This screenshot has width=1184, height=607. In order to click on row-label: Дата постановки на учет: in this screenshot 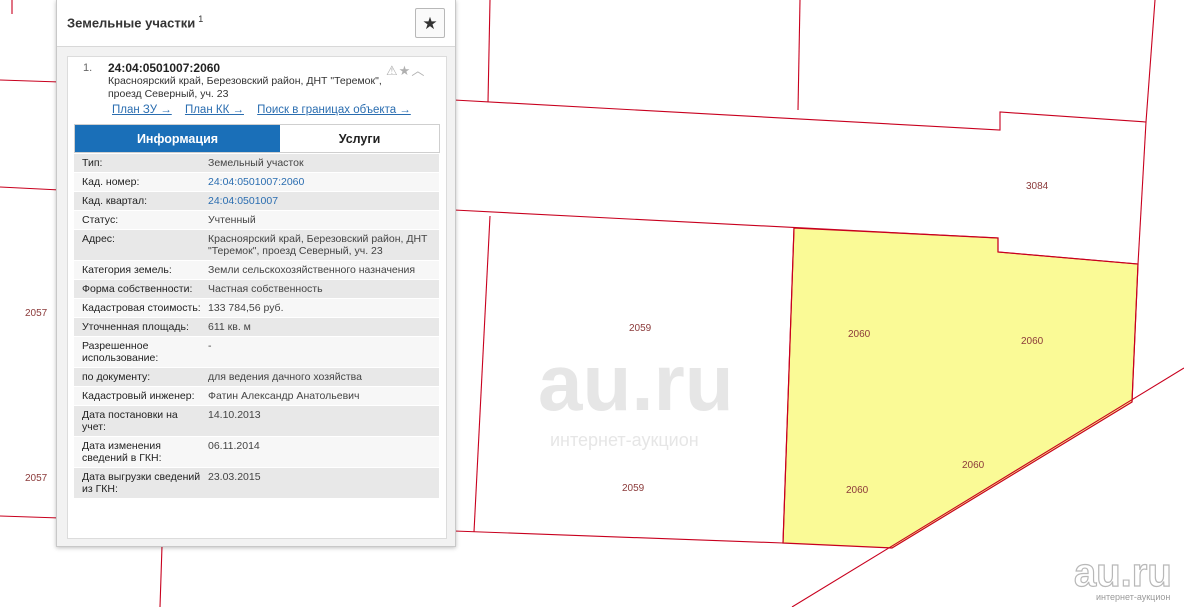, I will do `click(130, 421)`.